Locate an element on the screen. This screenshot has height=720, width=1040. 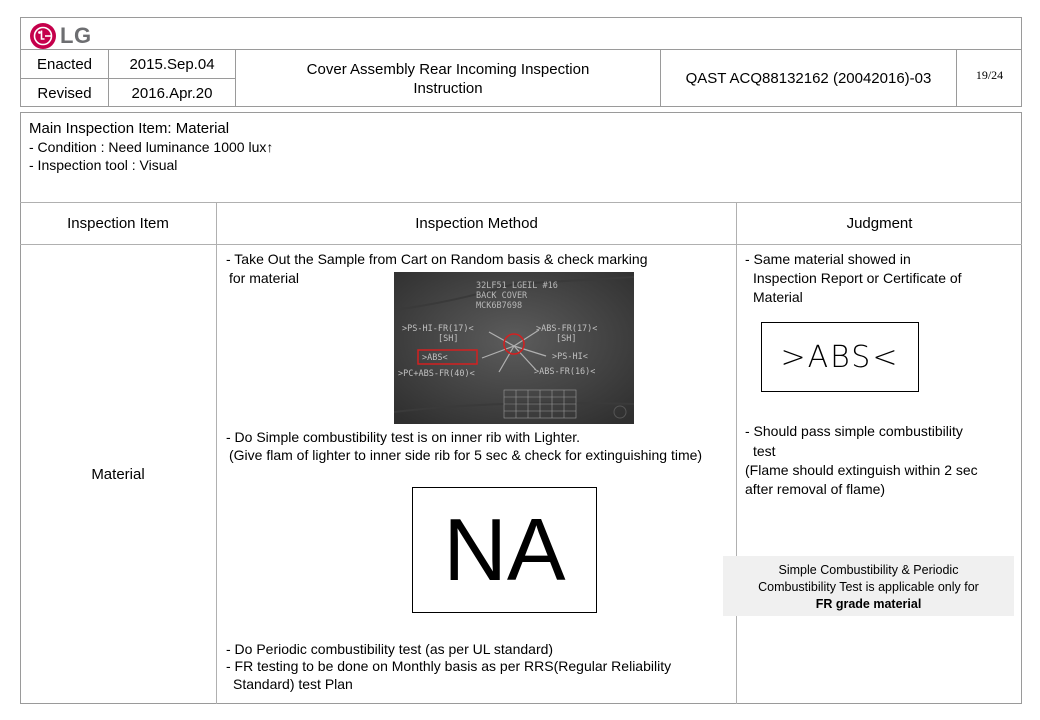
method-step-1-cont: for material is located at coordinates (264, 278).